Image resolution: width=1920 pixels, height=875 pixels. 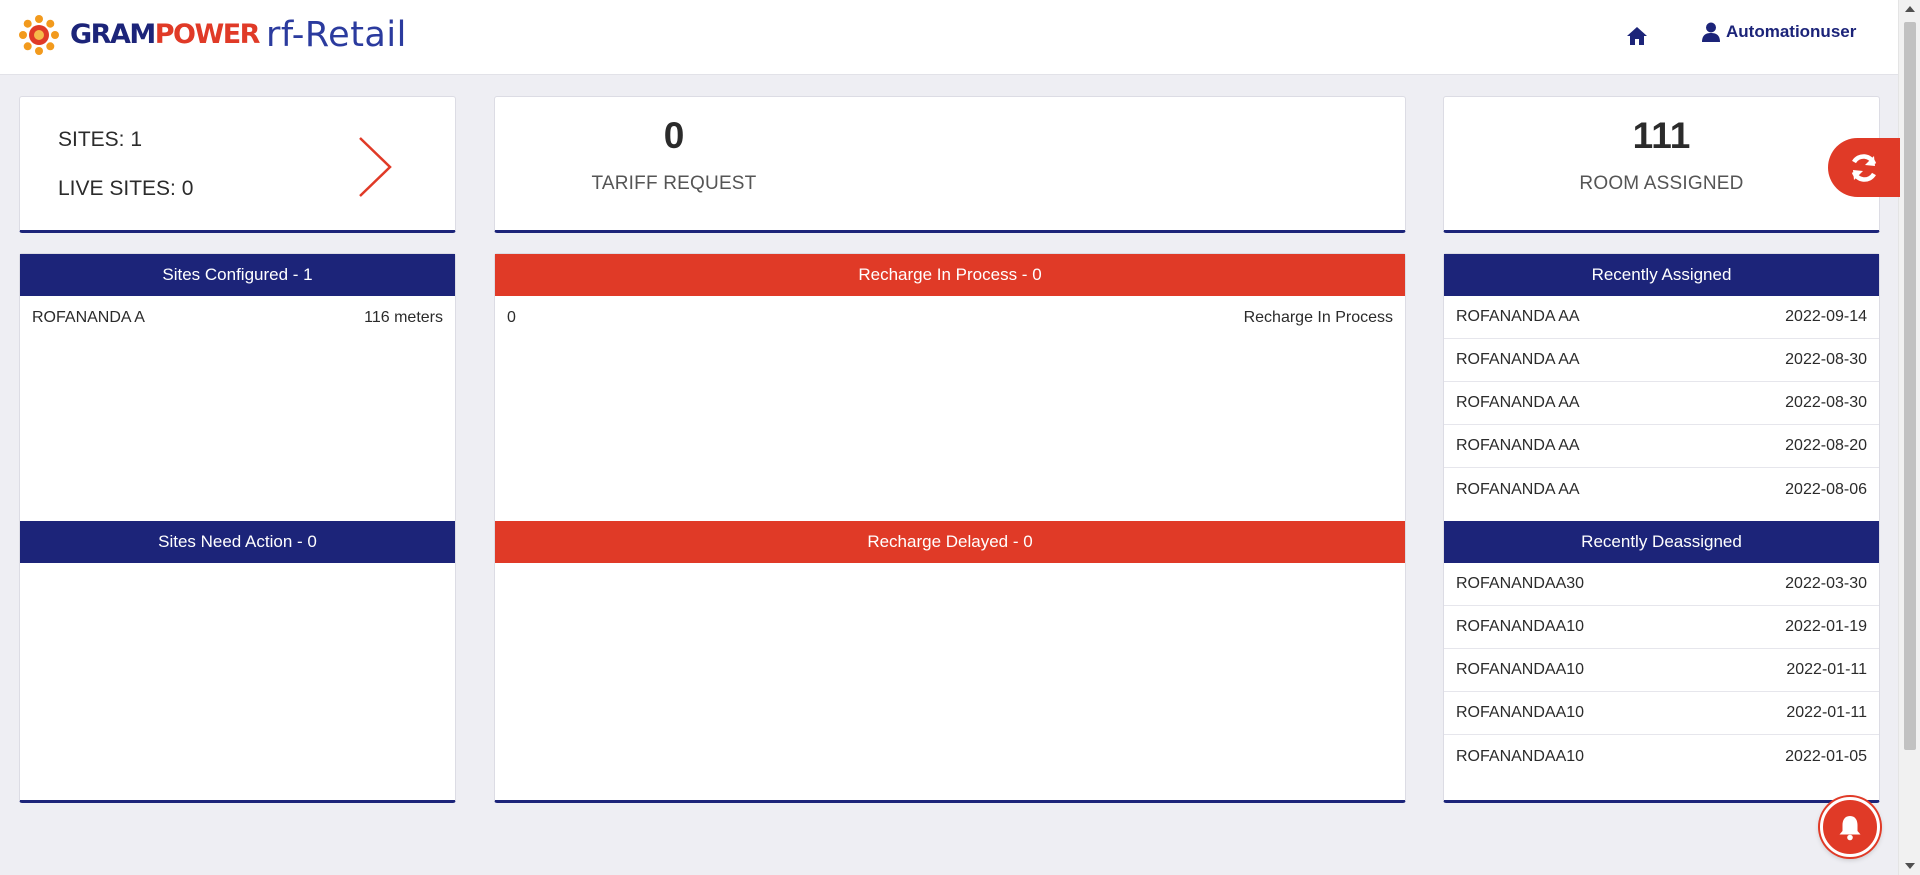 What do you see at coordinates (1711, 32) in the screenshot?
I see `user-icon` at bounding box center [1711, 32].